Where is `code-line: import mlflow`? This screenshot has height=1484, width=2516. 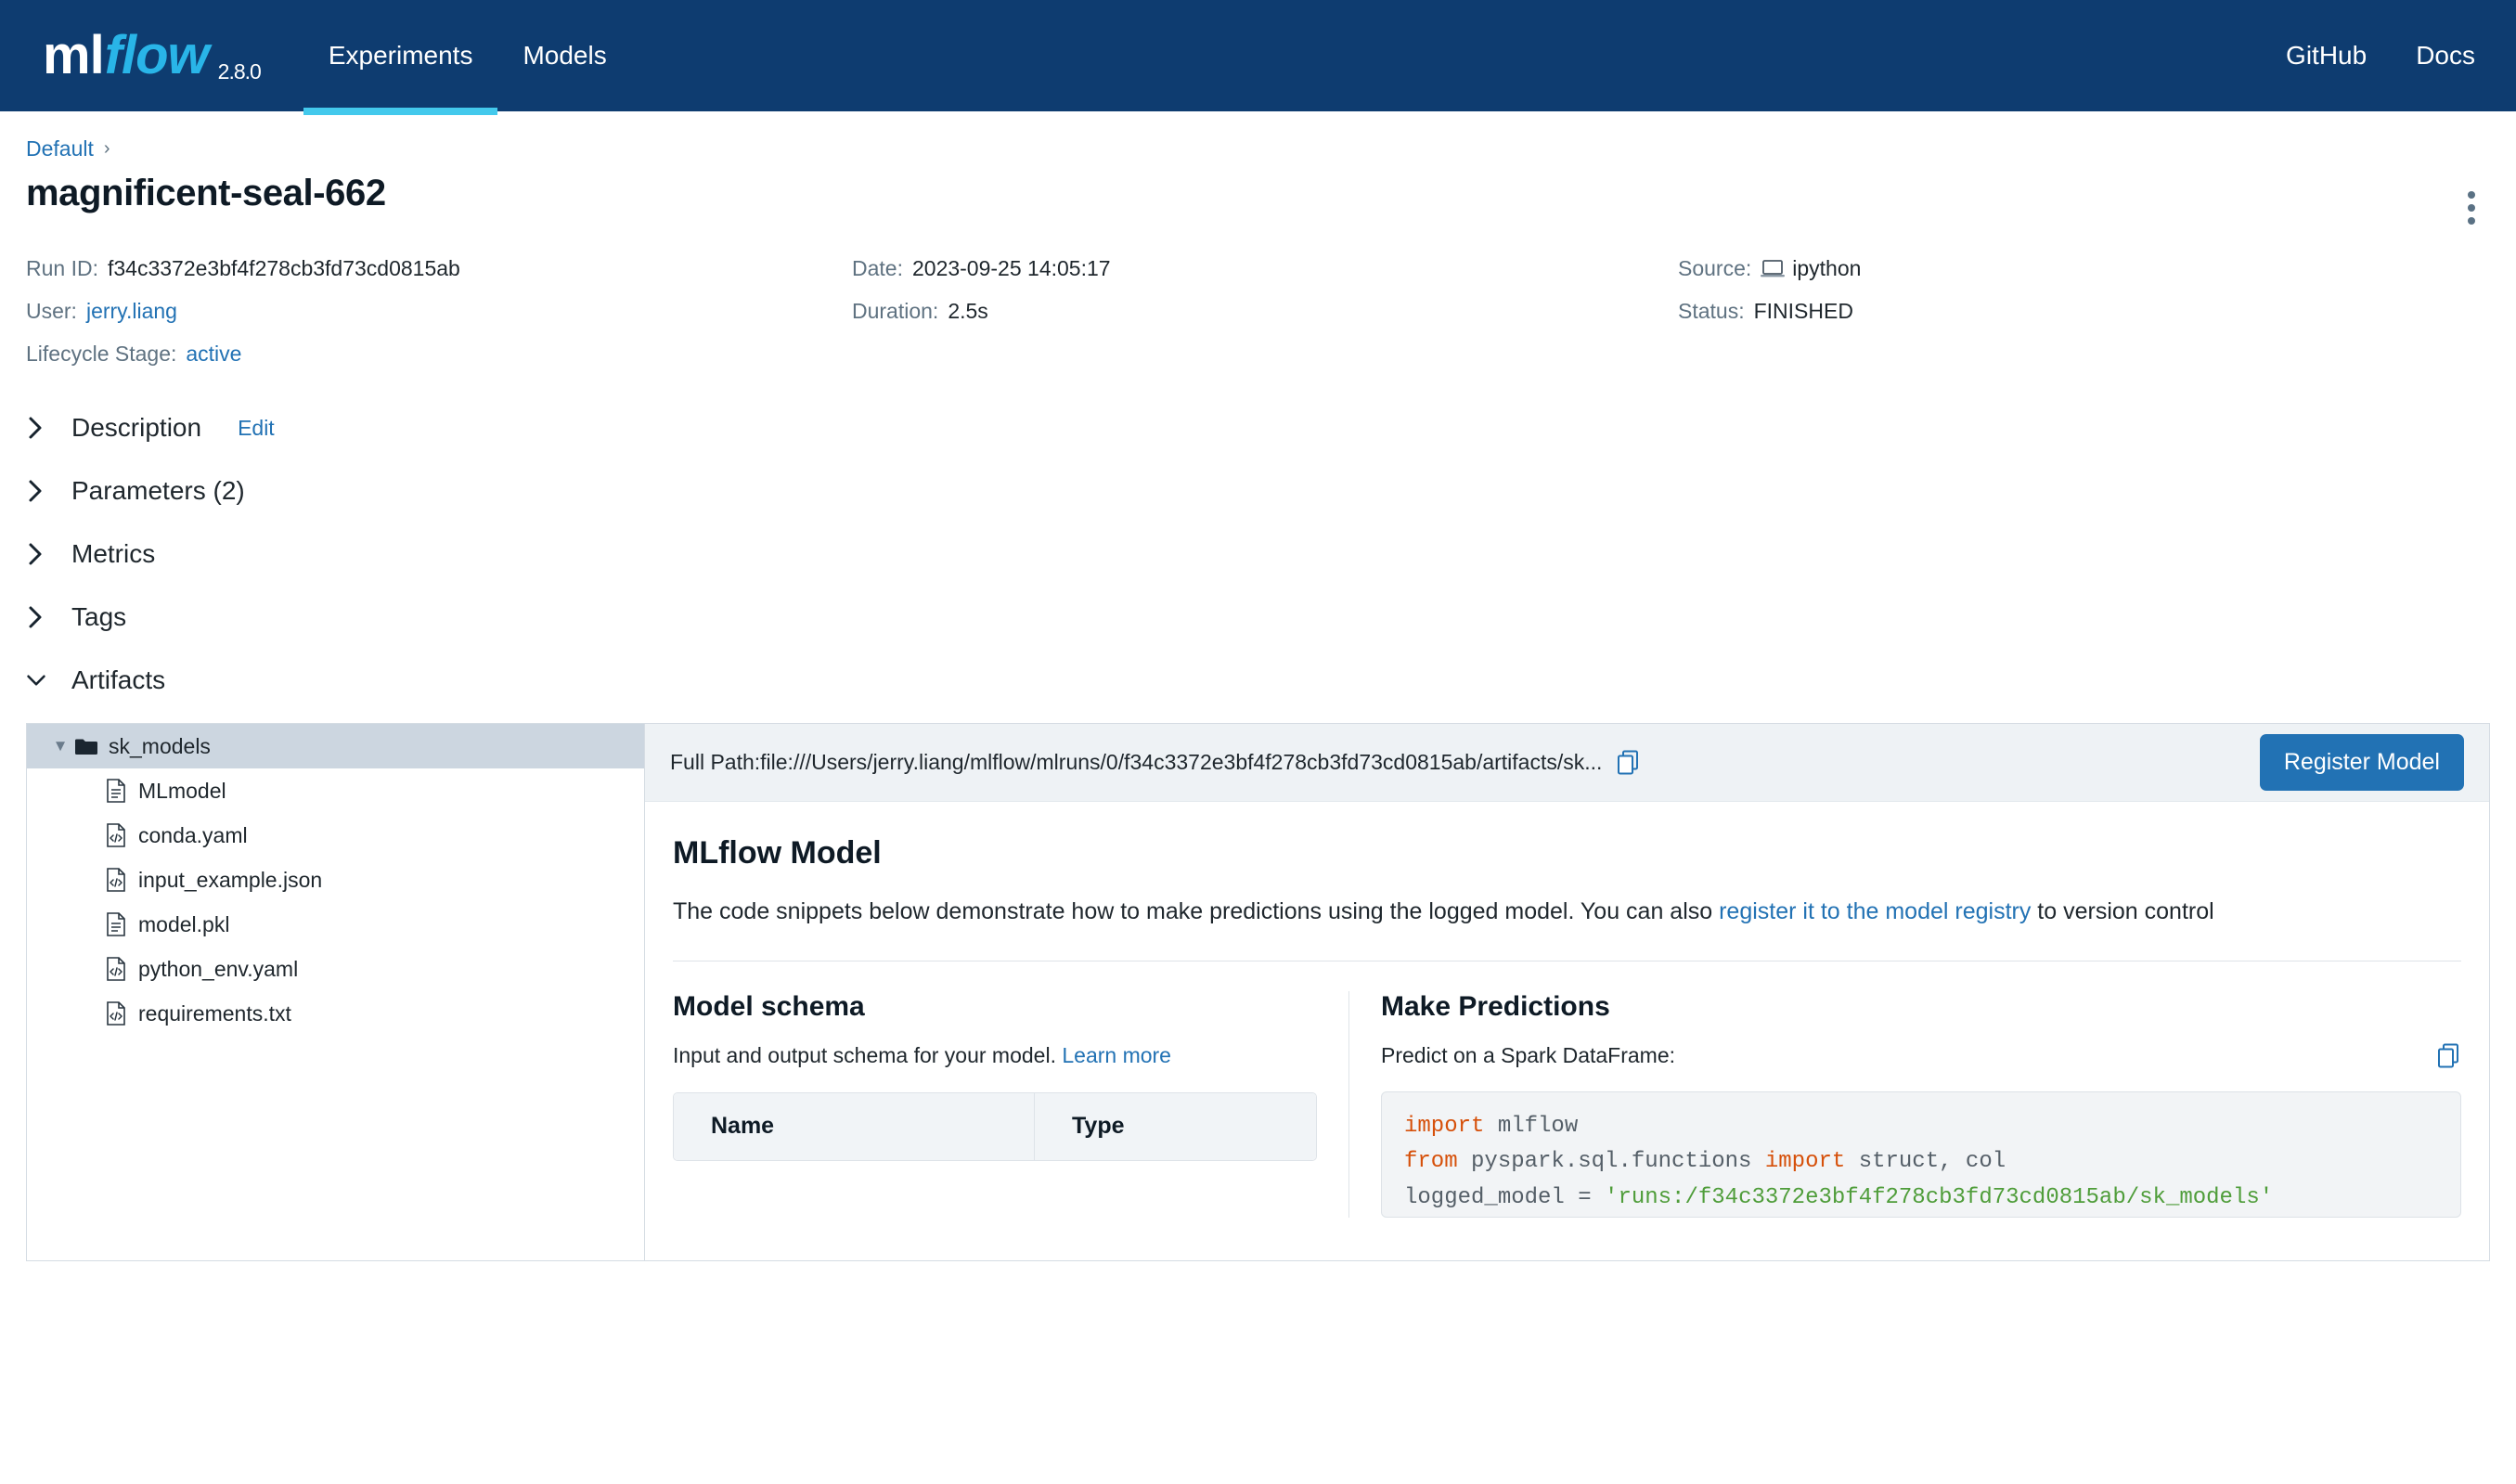
code-line: import mlflow is located at coordinates (1921, 1127).